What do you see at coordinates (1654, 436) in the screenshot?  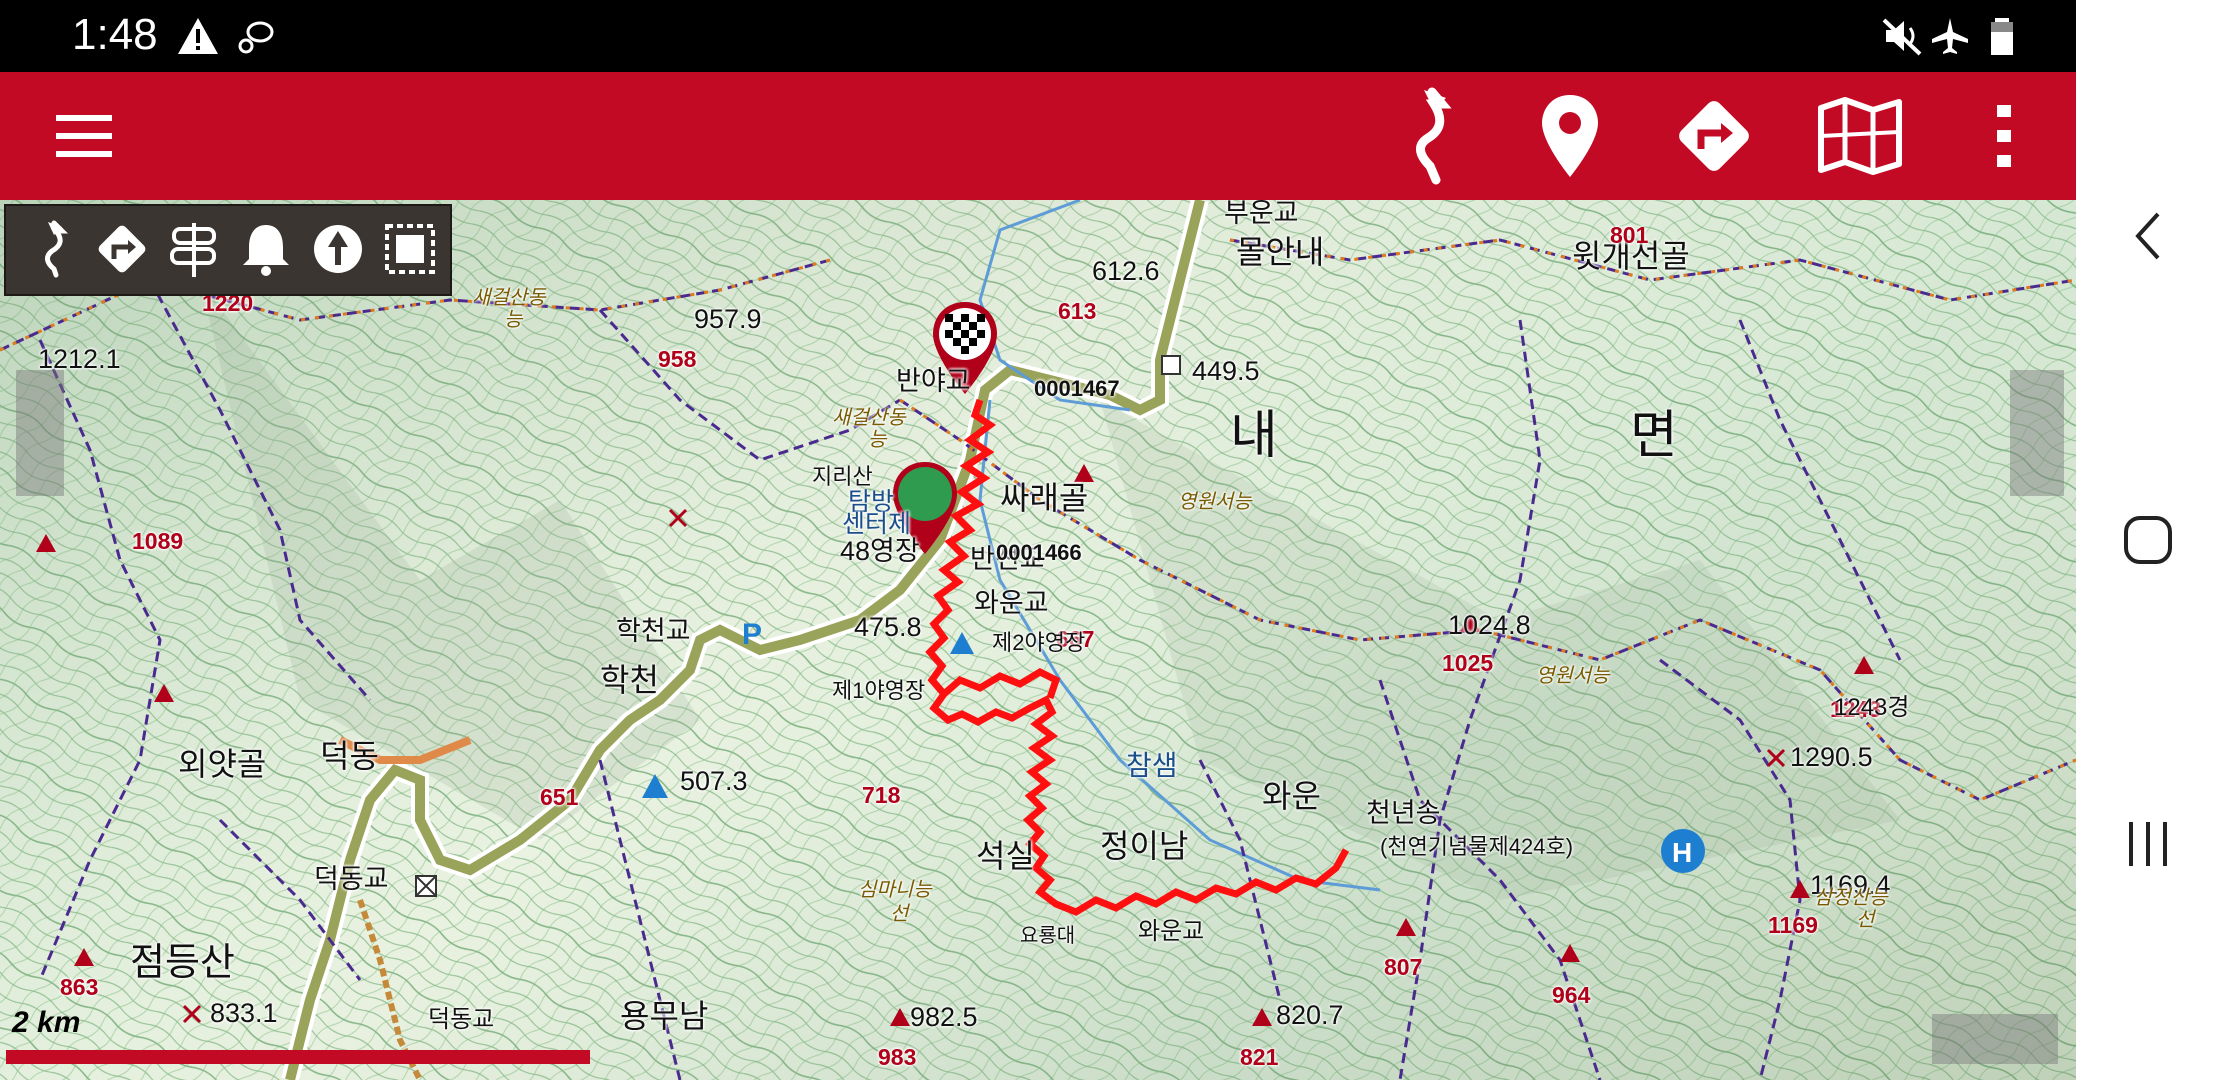 I see `map-label: 면` at bounding box center [1654, 436].